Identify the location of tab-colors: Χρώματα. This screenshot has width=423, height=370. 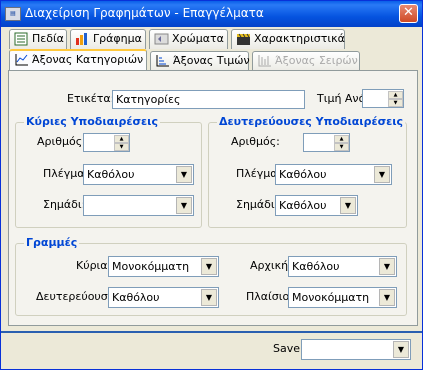
(188, 39).